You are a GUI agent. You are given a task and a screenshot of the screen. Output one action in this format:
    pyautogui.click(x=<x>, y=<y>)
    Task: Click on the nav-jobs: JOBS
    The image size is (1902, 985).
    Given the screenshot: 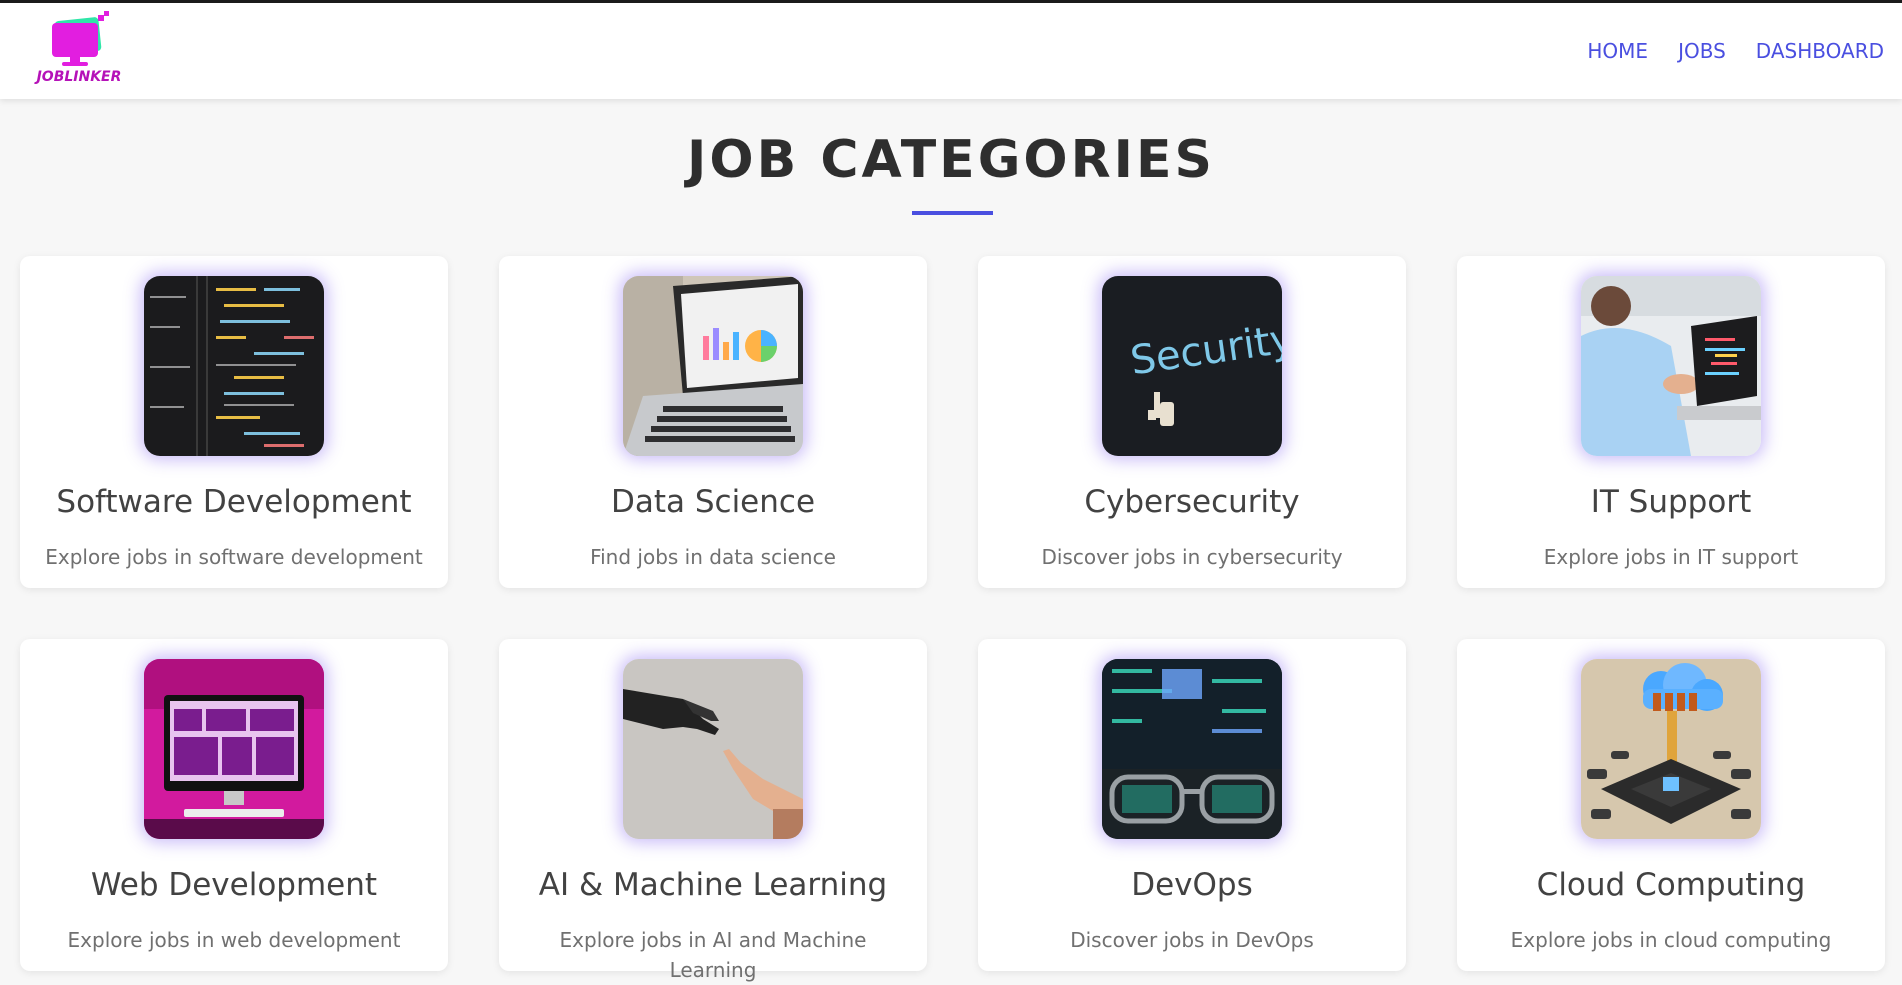 What is the action you would take?
    pyautogui.click(x=1702, y=51)
    